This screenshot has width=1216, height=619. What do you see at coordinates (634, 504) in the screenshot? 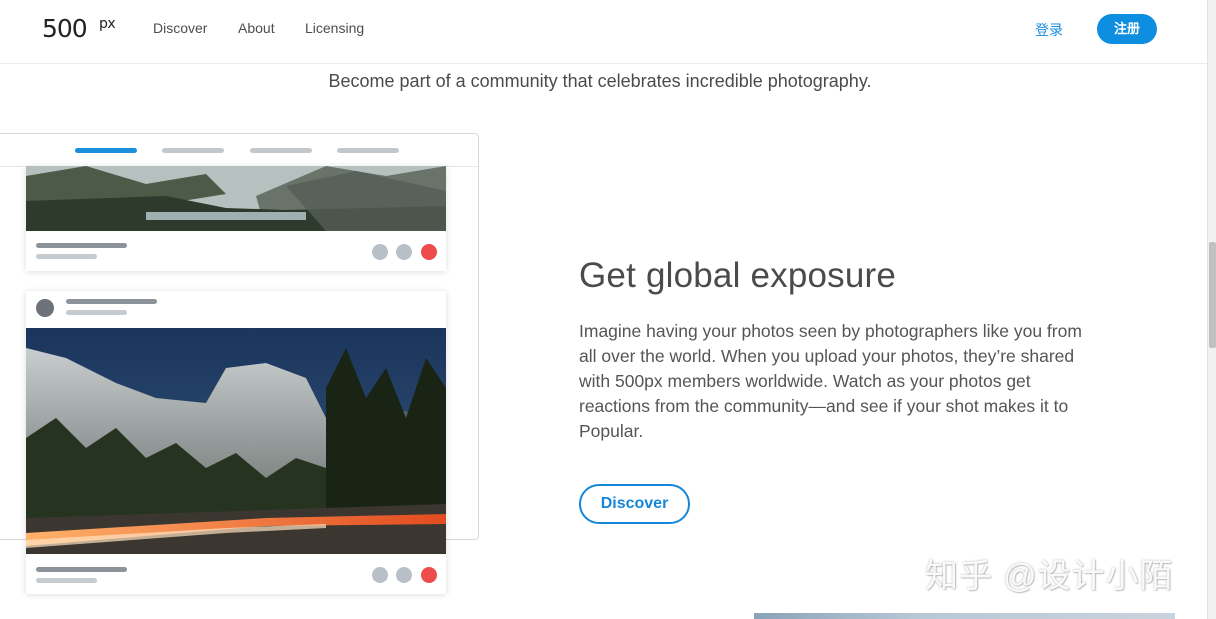
I see `discover-button: Discover` at bounding box center [634, 504].